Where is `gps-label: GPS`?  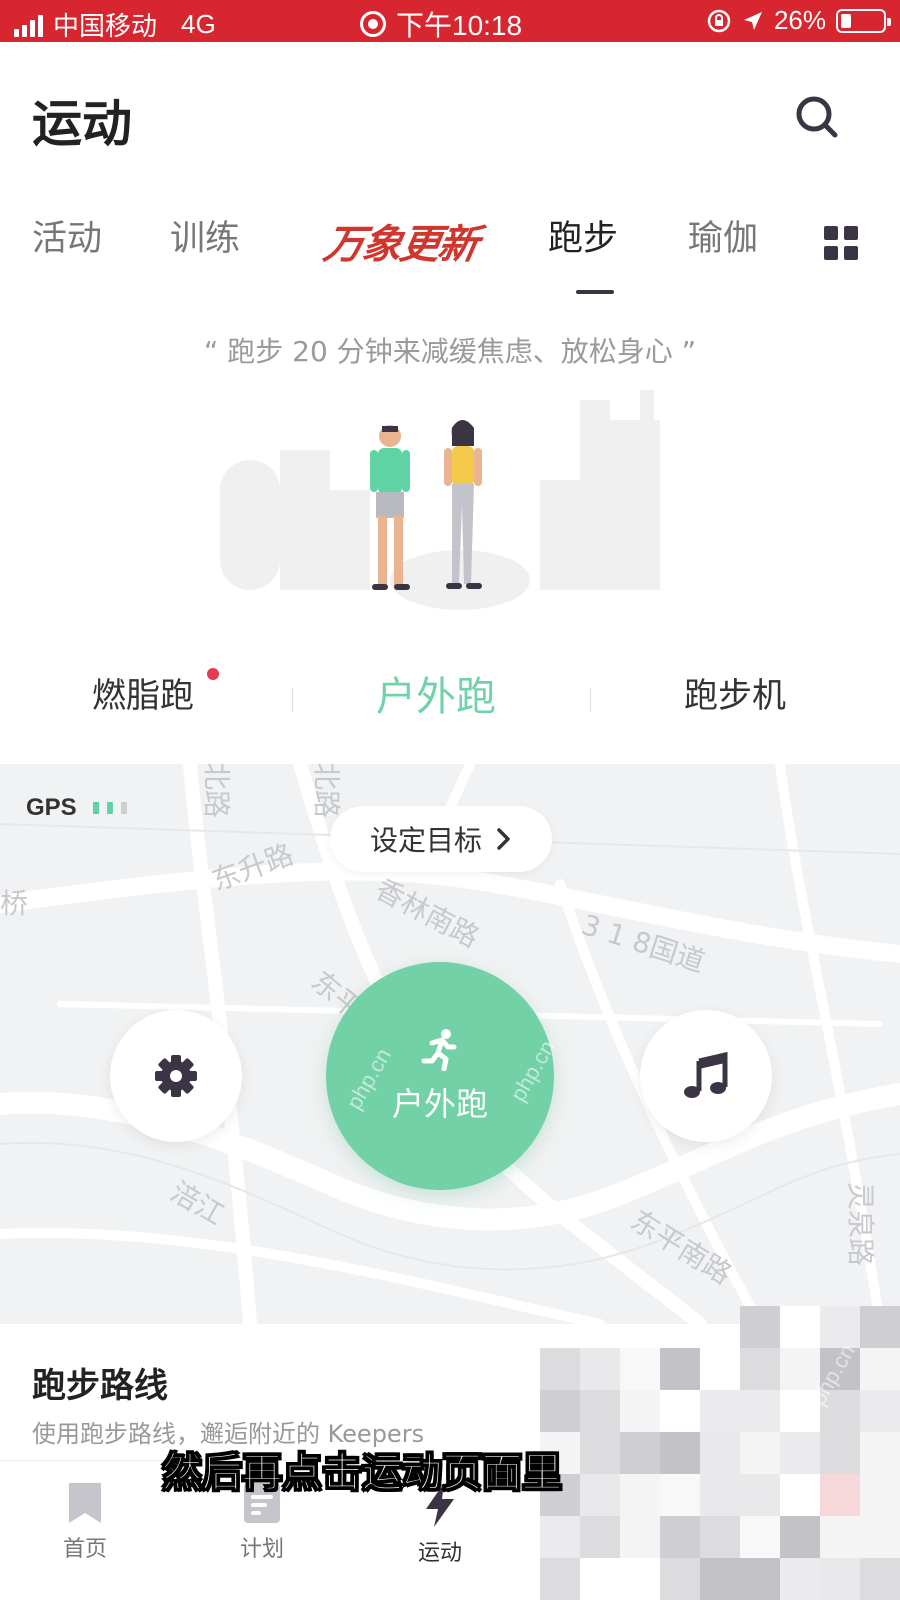 gps-label: GPS is located at coordinates (51, 807).